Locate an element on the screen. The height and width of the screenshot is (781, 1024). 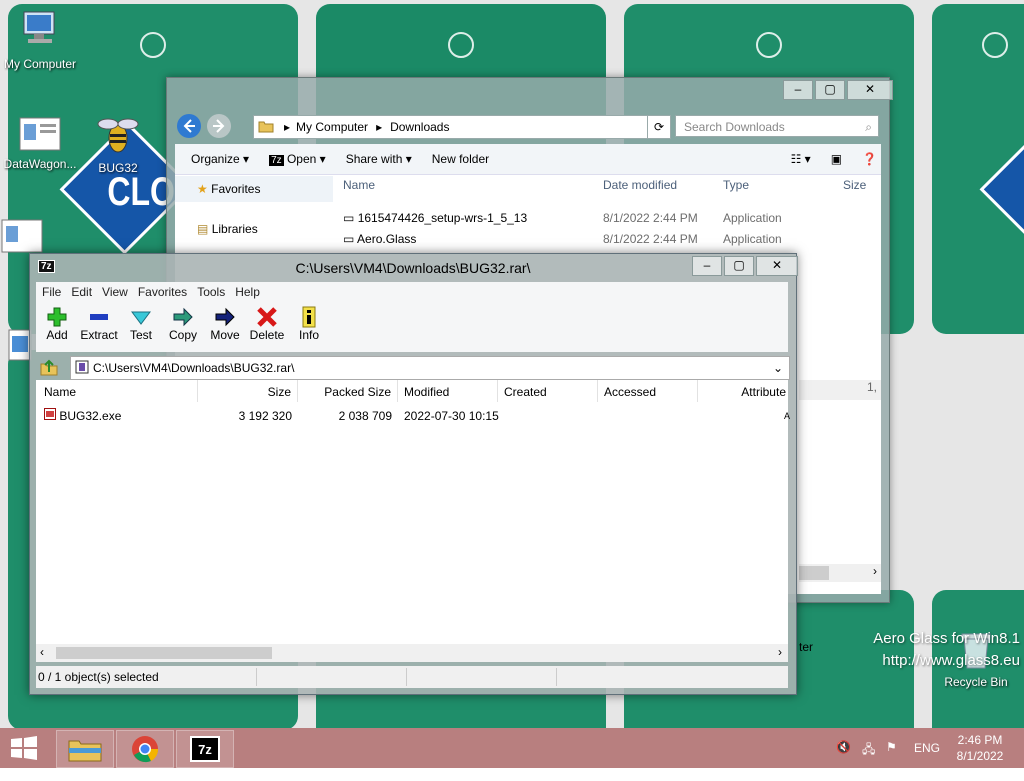
breadcrumb-item: Downloads is located at coordinates (419, 127).